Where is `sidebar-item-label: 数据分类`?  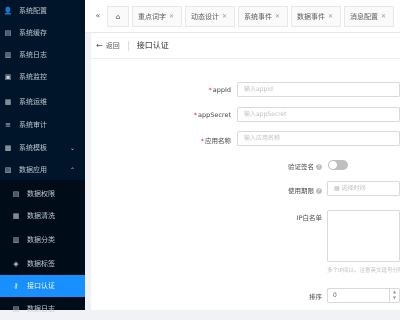 sidebar-item-label: 数据分类 is located at coordinates (41, 240).